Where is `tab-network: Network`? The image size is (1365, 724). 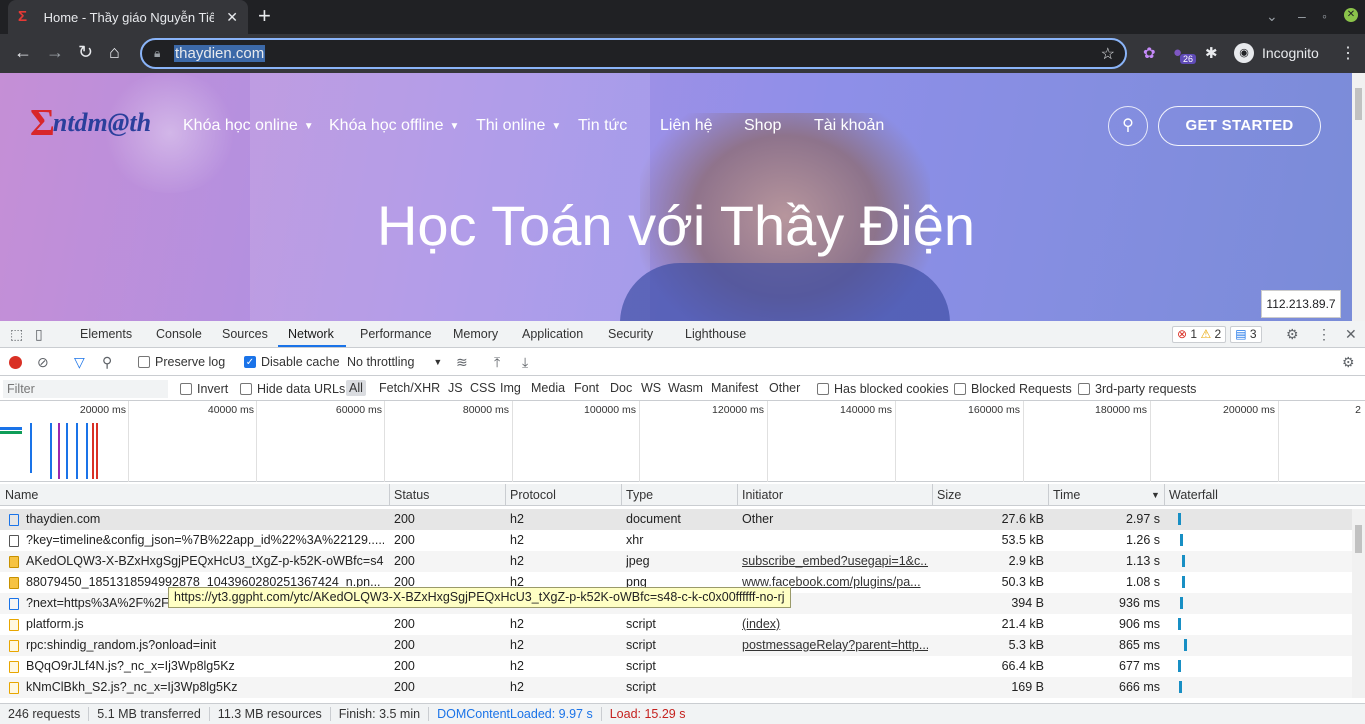
tab-network: Network is located at coordinates (311, 334).